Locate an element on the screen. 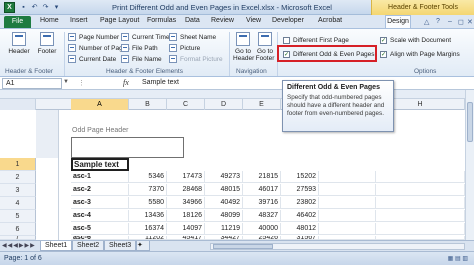 This screenshot has height=265, width=474. sheet-name-button: Sheet Name is located at coordinates (192, 37).